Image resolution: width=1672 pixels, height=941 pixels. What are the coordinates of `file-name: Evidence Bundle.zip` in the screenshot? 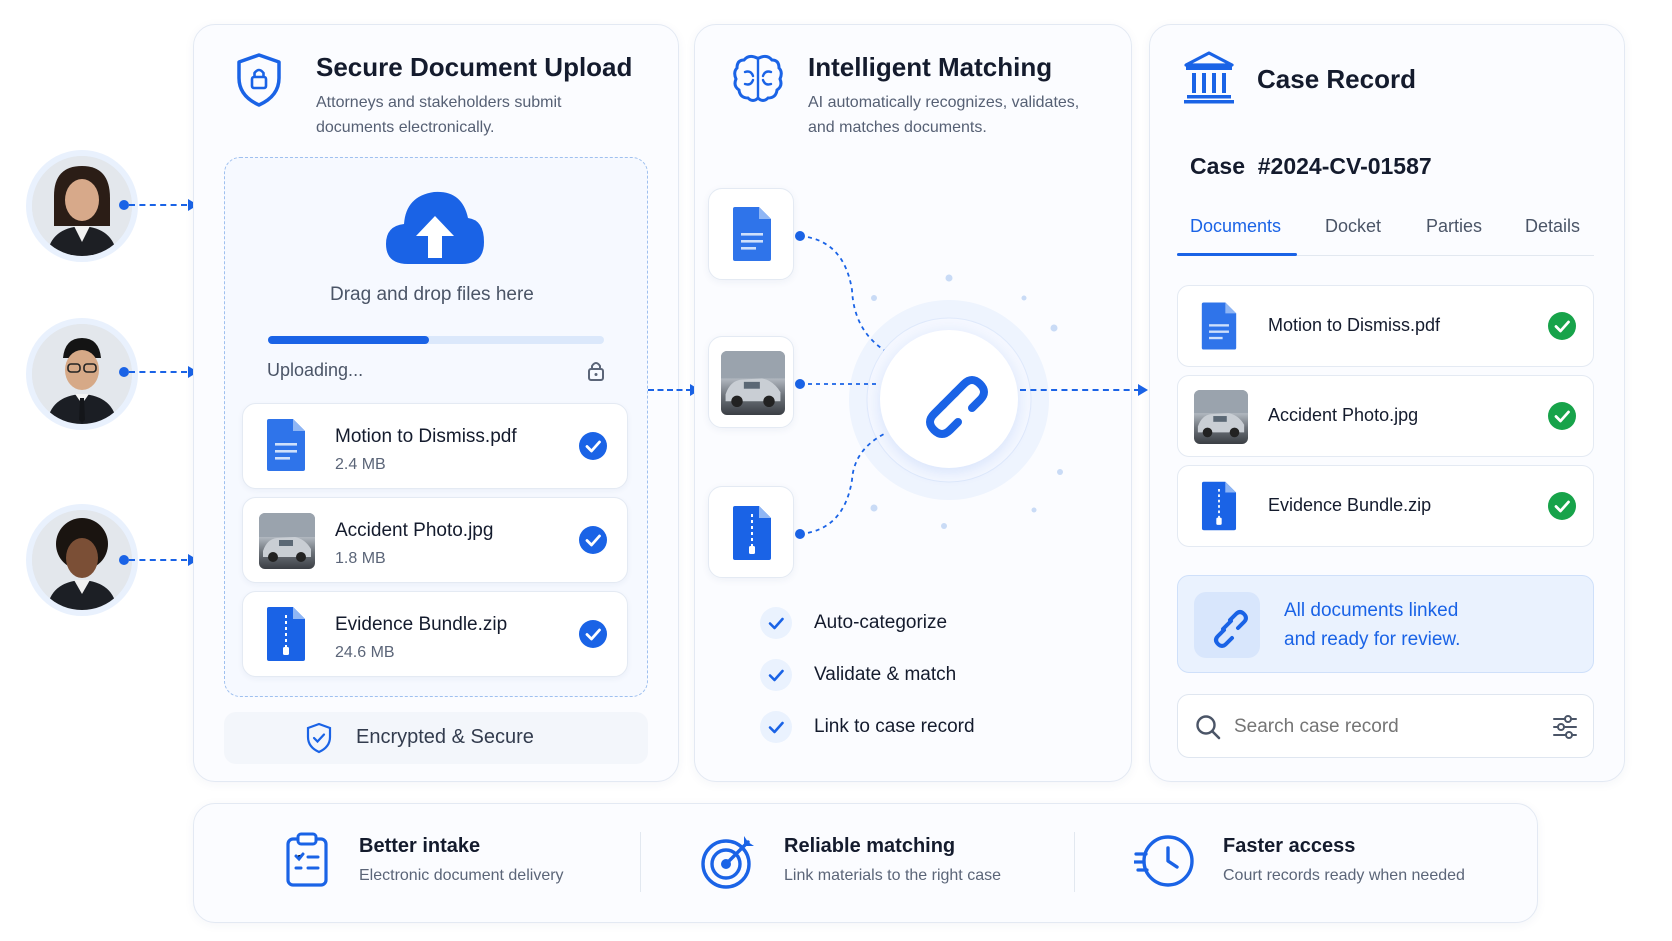 It's located at (421, 624).